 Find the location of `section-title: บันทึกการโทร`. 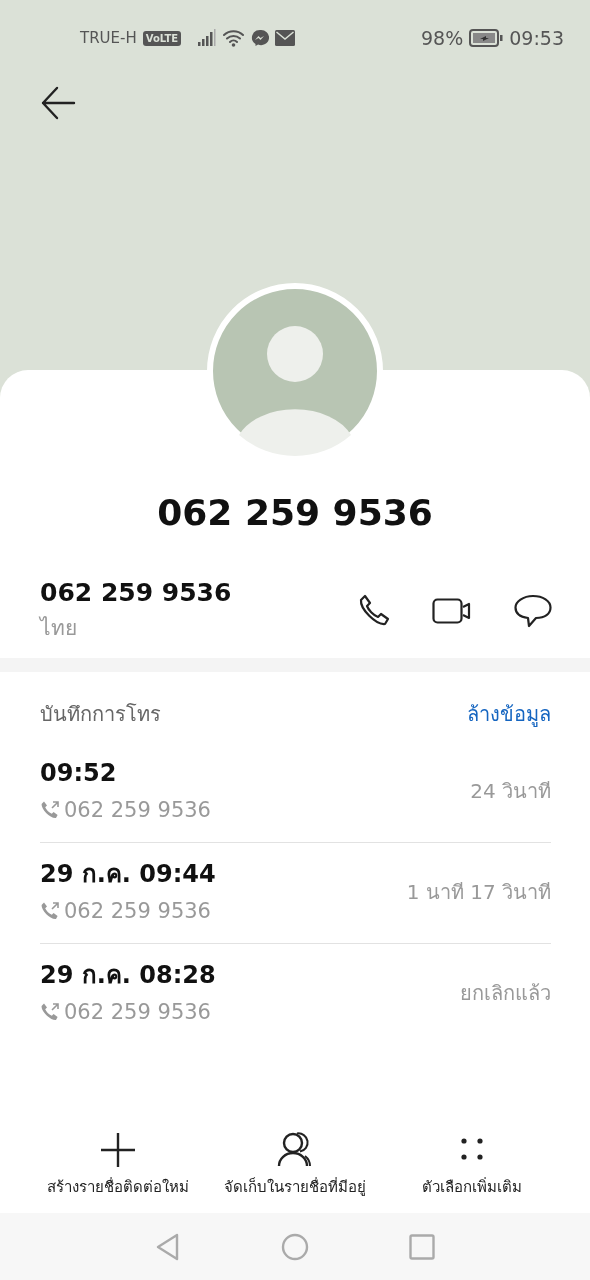

section-title: บันทึกการโทร is located at coordinates (100, 714).